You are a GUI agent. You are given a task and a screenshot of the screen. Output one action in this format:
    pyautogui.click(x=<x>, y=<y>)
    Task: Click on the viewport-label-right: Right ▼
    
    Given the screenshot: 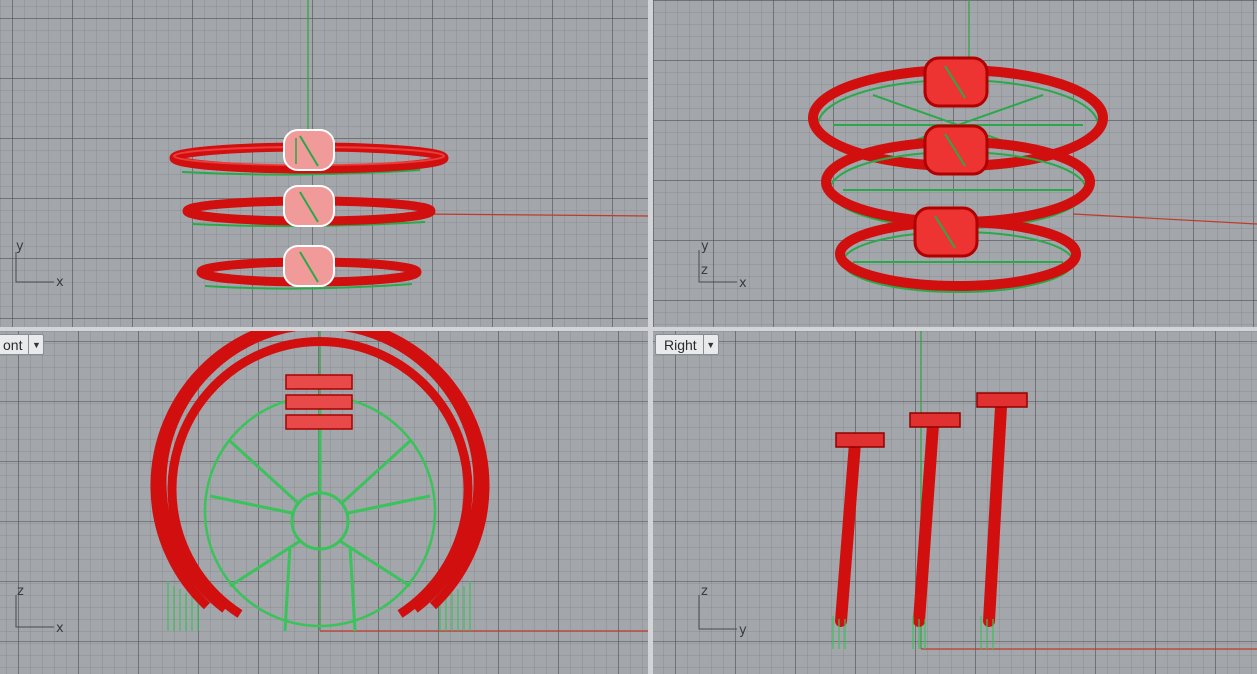 What is the action you would take?
    pyautogui.click(x=687, y=344)
    